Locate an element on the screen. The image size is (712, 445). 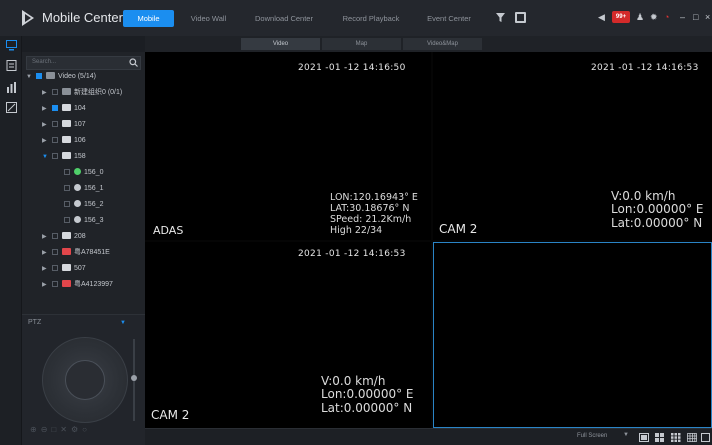
edit-icon is located at coordinates (11, 107).